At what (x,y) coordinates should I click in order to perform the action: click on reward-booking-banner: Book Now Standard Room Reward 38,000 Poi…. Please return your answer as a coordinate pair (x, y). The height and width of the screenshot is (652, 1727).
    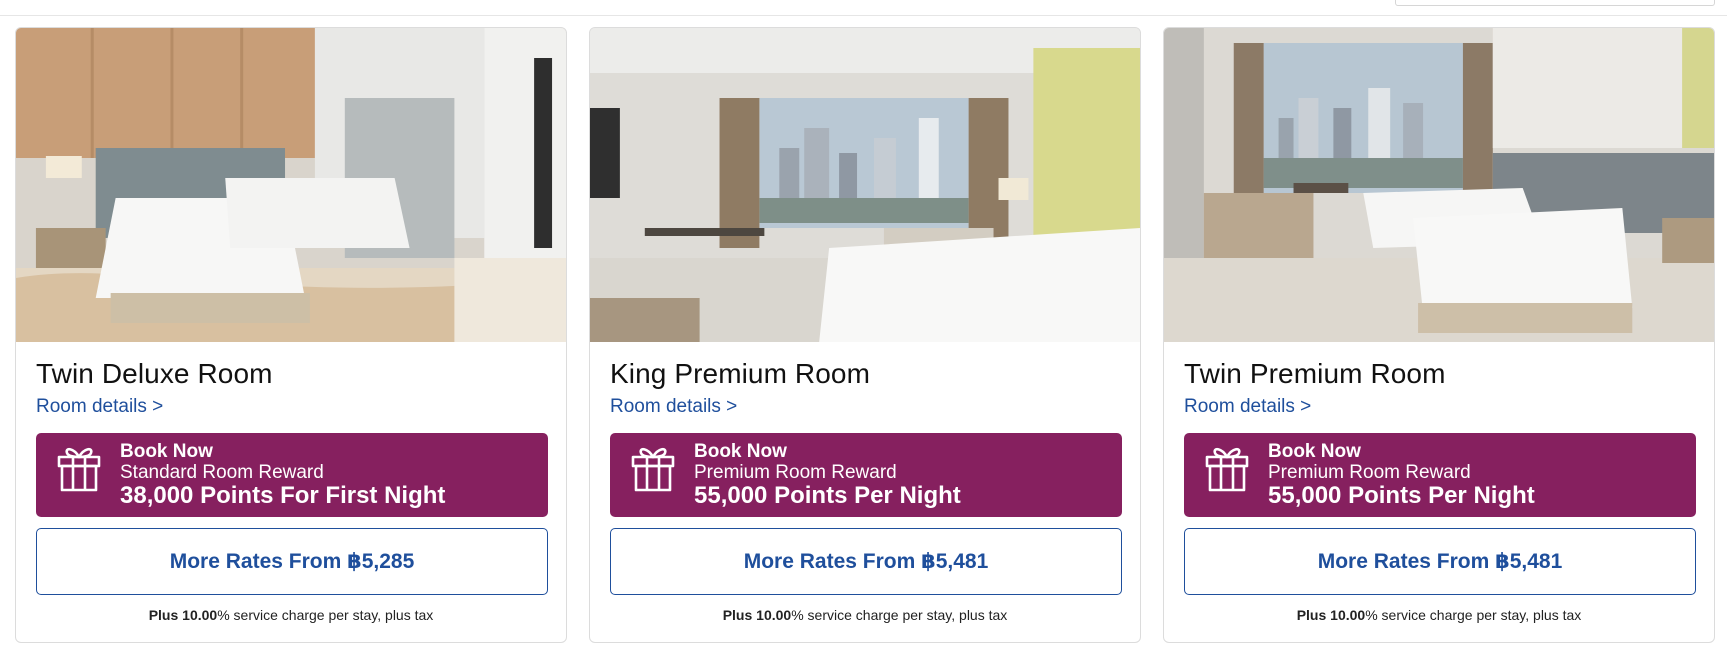
    Looking at the image, I should click on (292, 475).